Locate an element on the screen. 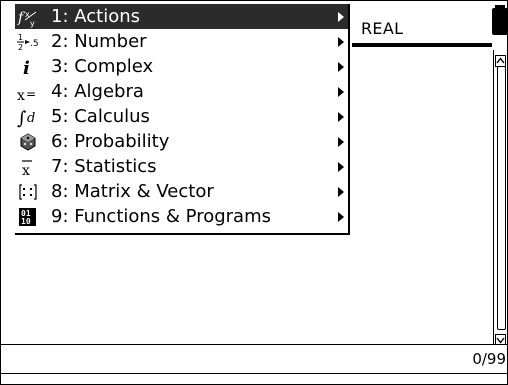  menu-item-label: 7: Statistics is located at coordinates (104, 166).